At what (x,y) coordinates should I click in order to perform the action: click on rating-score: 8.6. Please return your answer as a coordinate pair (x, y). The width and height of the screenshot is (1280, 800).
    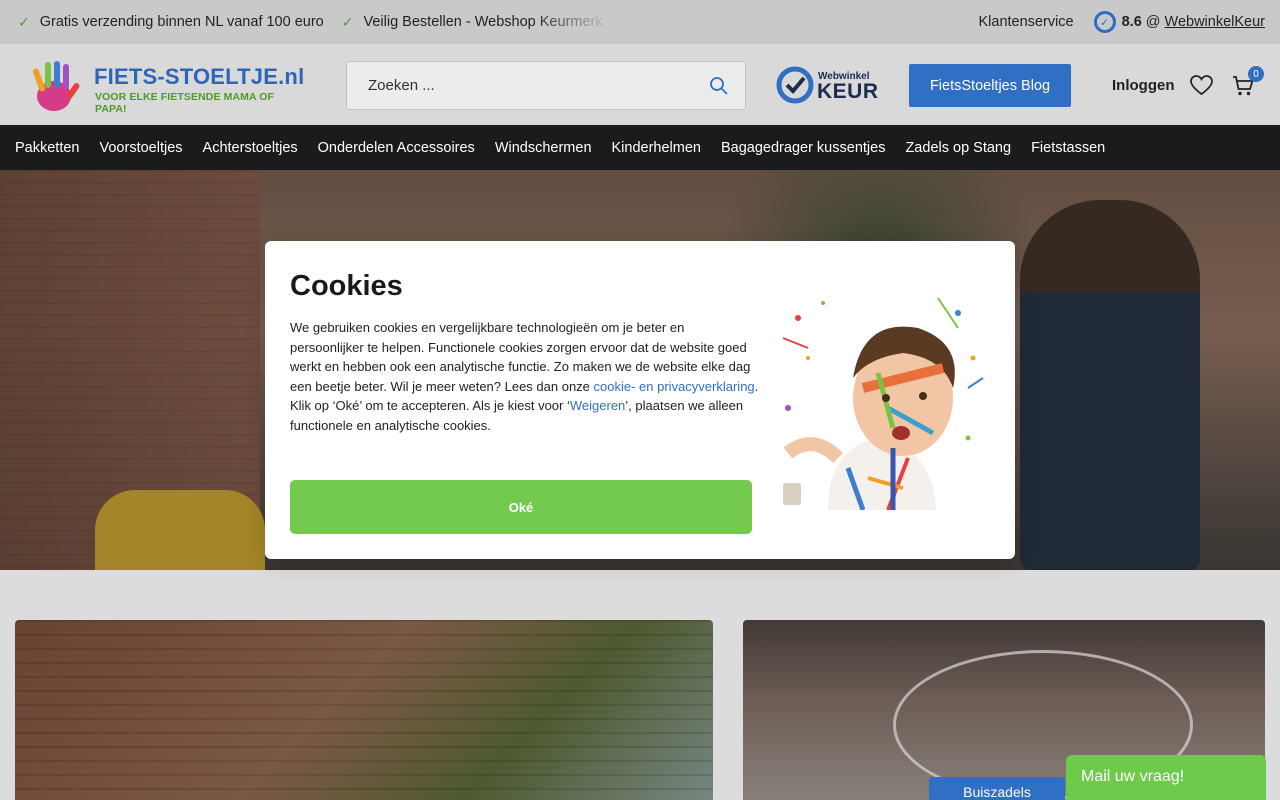
    Looking at the image, I should click on (1131, 22).